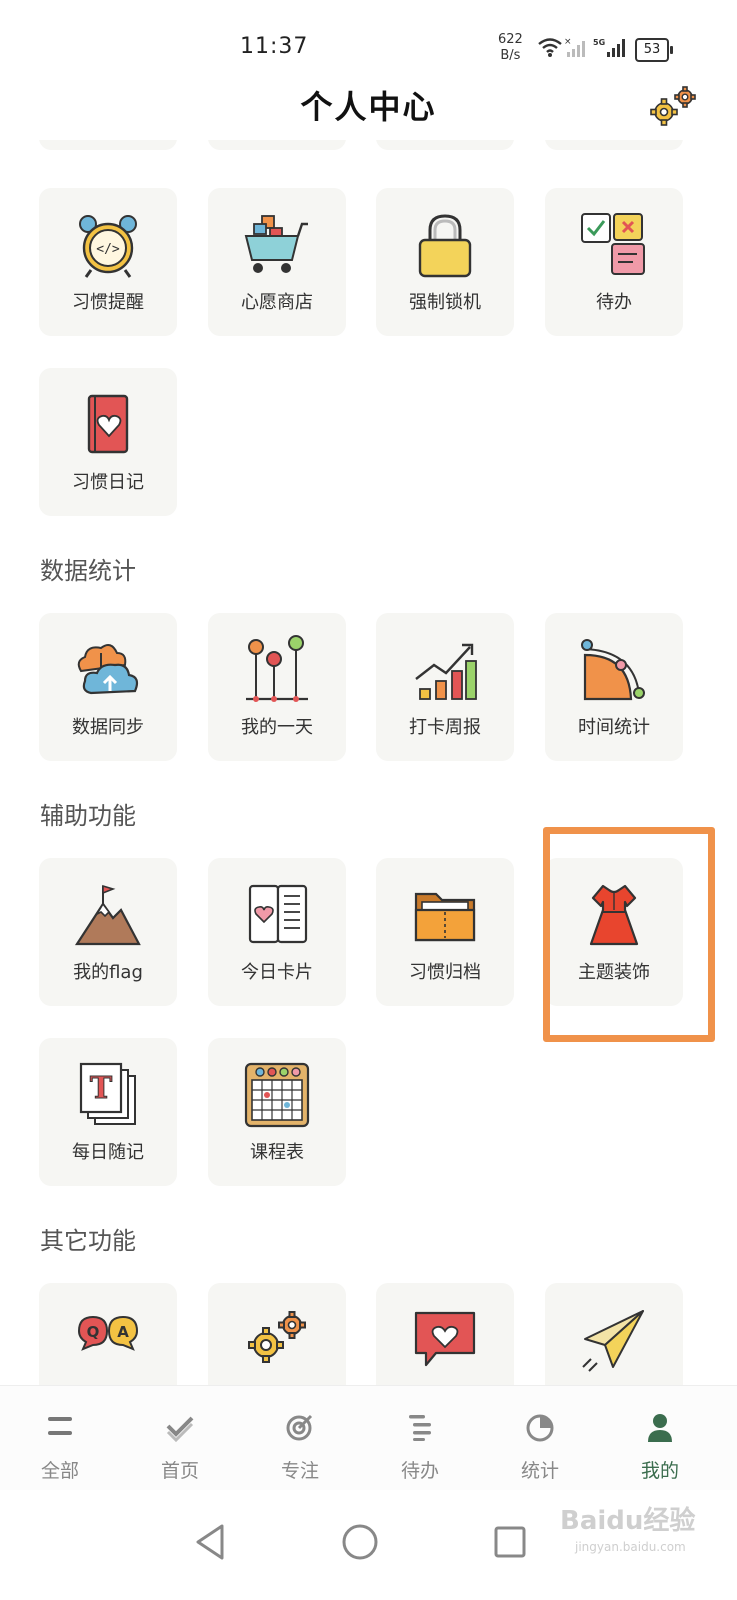 The image size is (737, 1600). What do you see at coordinates (108, 482) in the screenshot?
I see `tile-label: 习惯日记` at bounding box center [108, 482].